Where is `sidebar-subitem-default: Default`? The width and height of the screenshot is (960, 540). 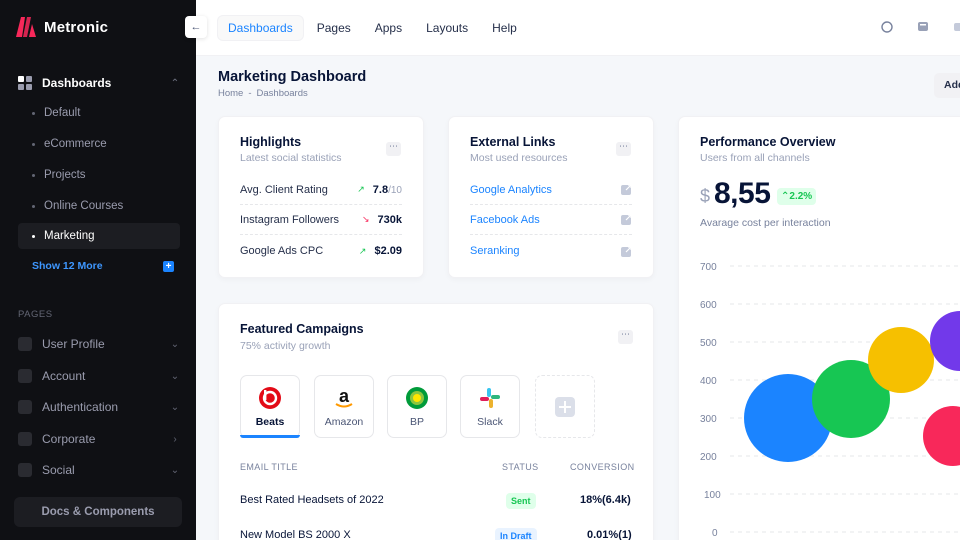 sidebar-subitem-default: Default is located at coordinates (99, 113).